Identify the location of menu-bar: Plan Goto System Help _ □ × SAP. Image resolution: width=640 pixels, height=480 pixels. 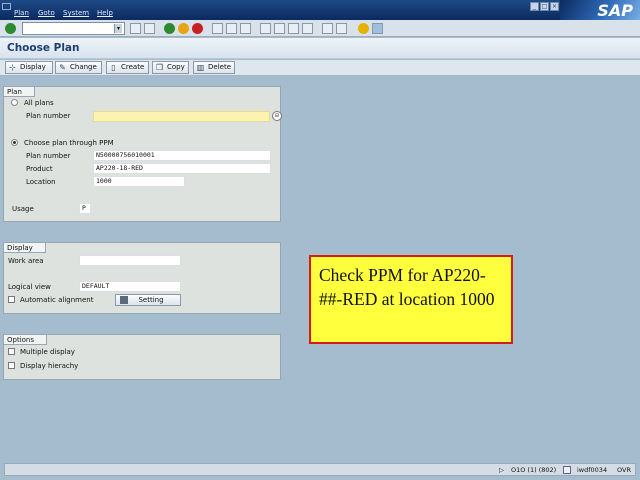
(320, 10).